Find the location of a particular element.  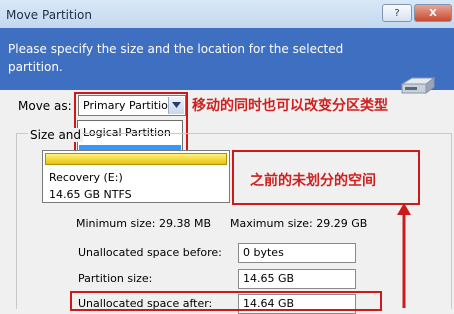

partition-info: 14.65 GB NTFS is located at coordinates (90, 194).